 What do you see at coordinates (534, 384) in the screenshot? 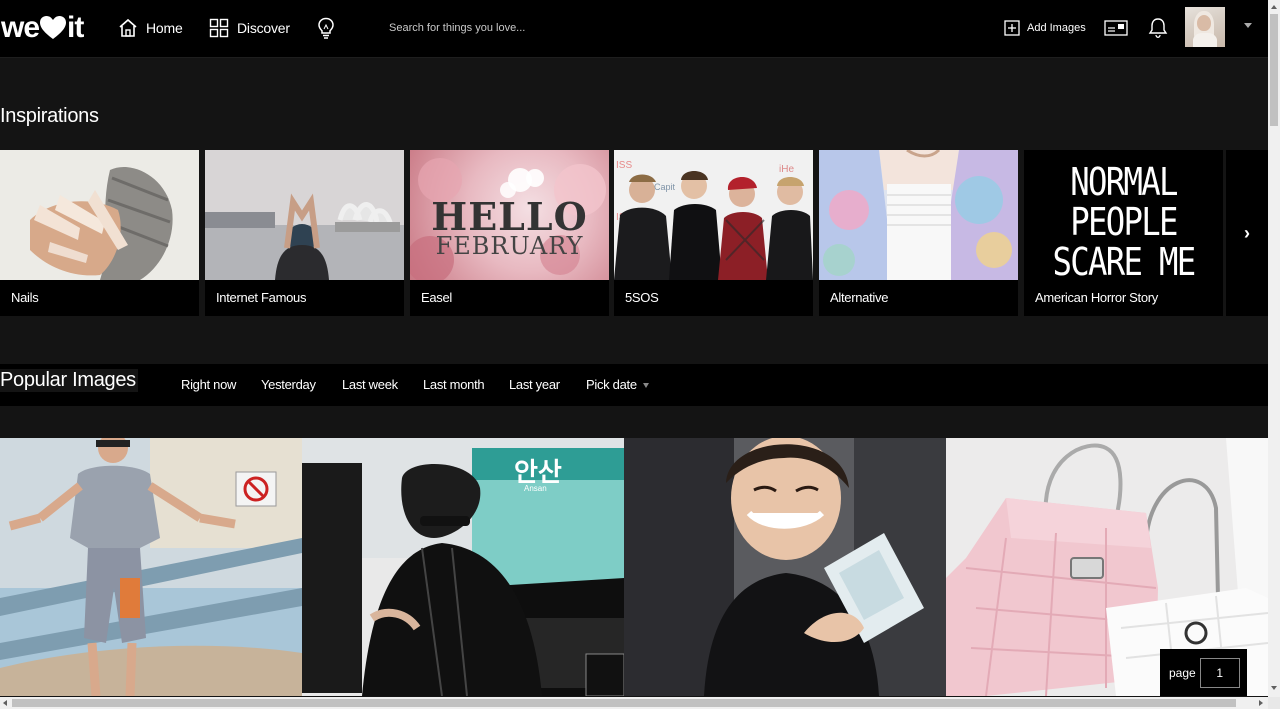
I see `tab-last-year: Last year` at bounding box center [534, 384].